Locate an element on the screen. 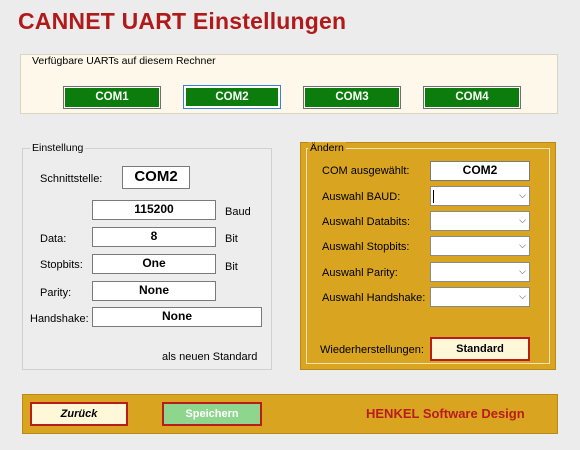 The height and width of the screenshot is (450, 580). standard-button: Standard is located at coordinates (480, 349).